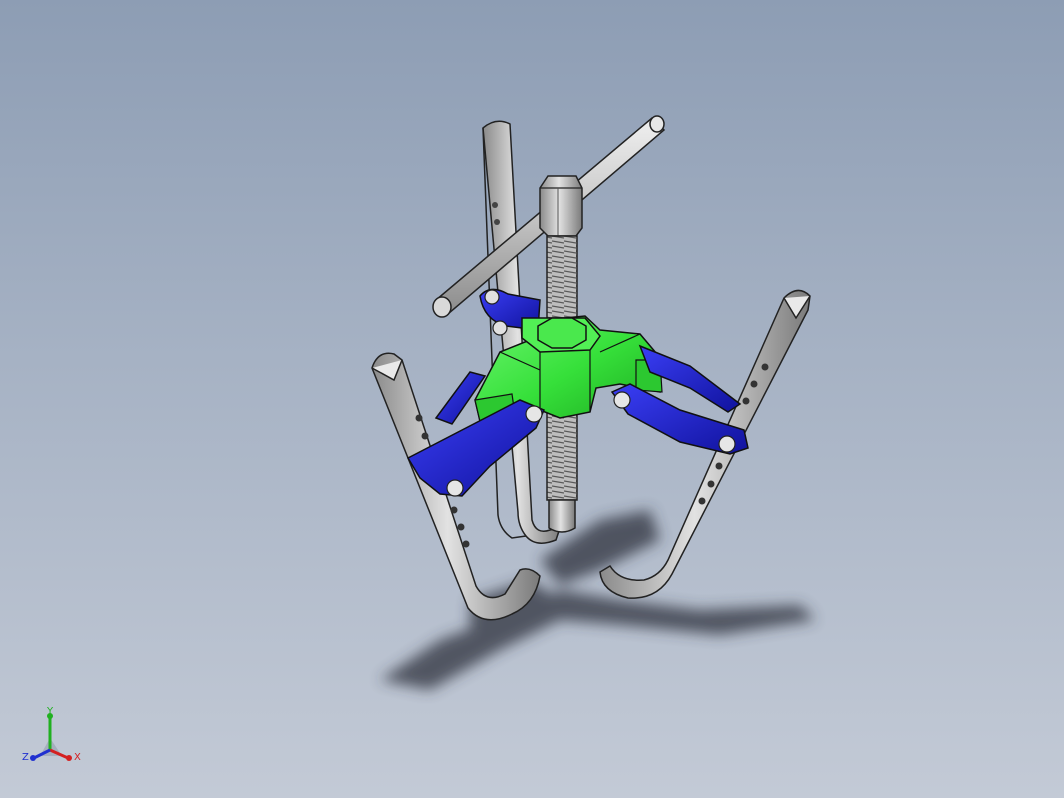  What do you see at coordinates (51, 734) in the screenshot?
I see `coordinate-triad: Y X Z` at bounding box center [51, 734].